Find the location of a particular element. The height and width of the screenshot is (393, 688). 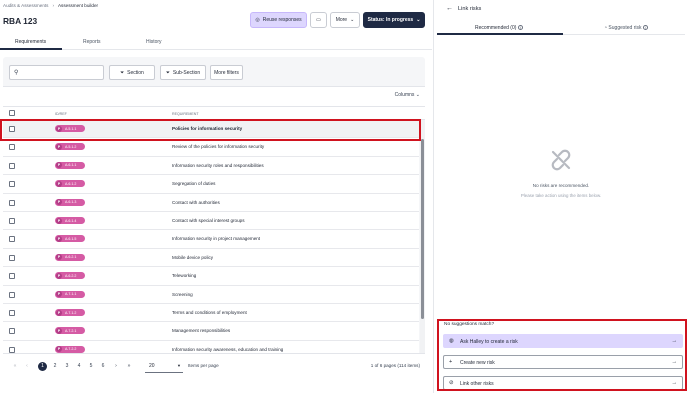

id-badge-text: A.7.1.2 is located at coordinates (71, 312).